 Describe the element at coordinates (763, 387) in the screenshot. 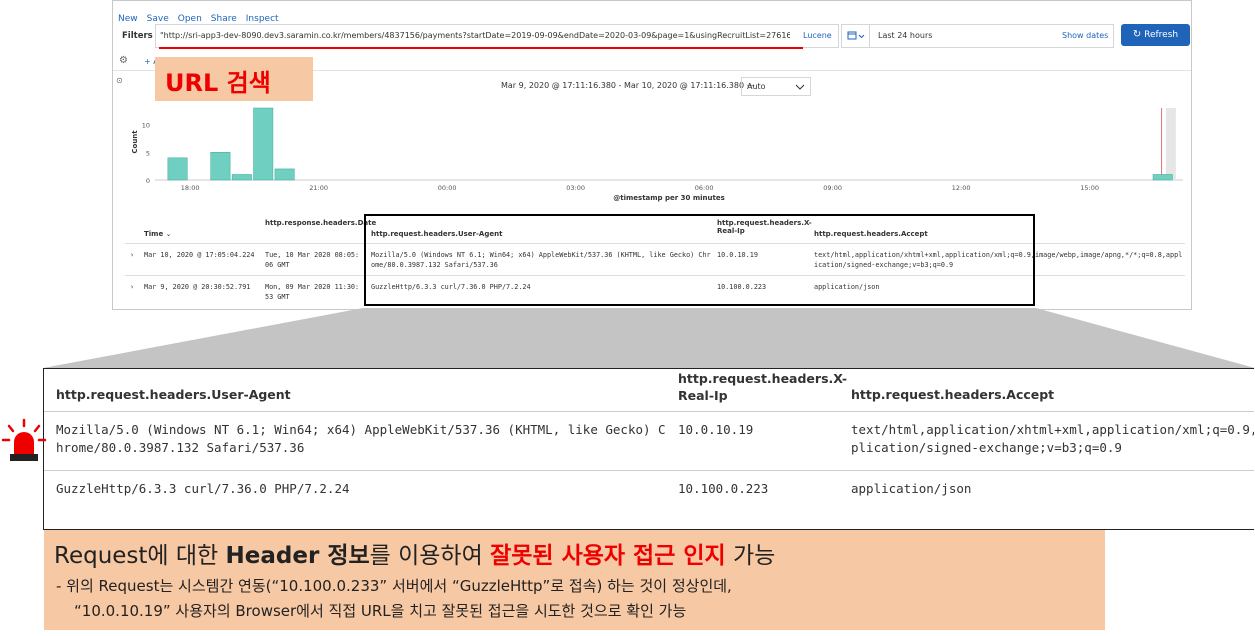

I see `zoom-col-x-real-ip: http.request.headers.X- Real-Ip` at that location.